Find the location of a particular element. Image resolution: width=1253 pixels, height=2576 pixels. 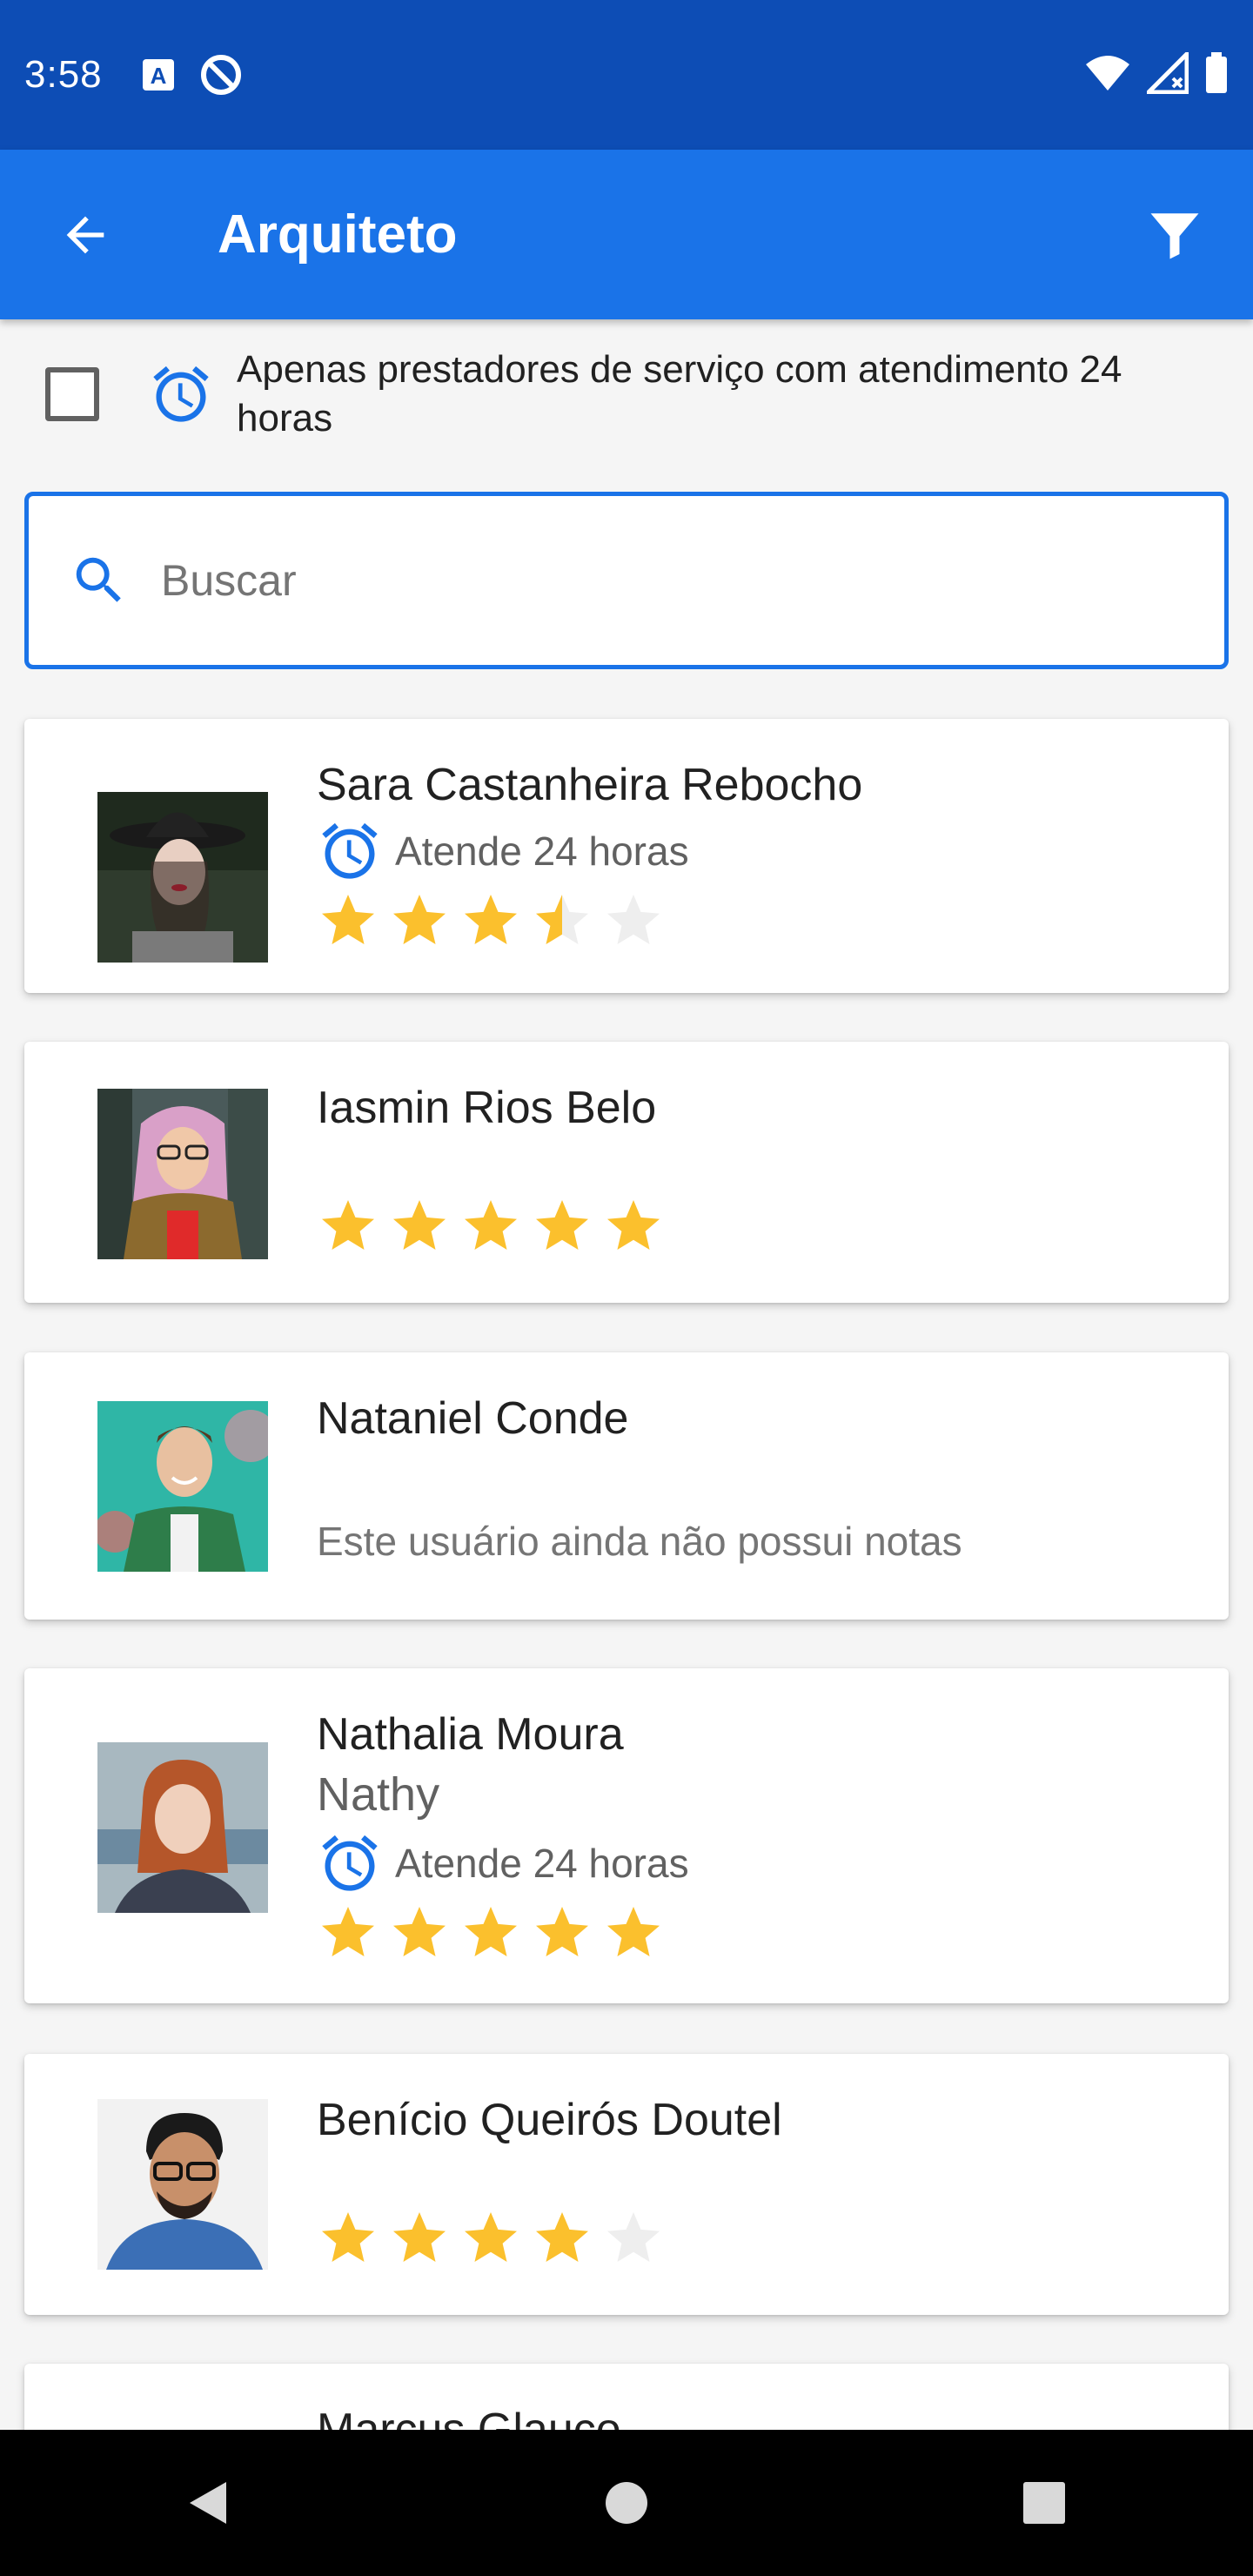

filter-button is located at coordinates (1174, 234).